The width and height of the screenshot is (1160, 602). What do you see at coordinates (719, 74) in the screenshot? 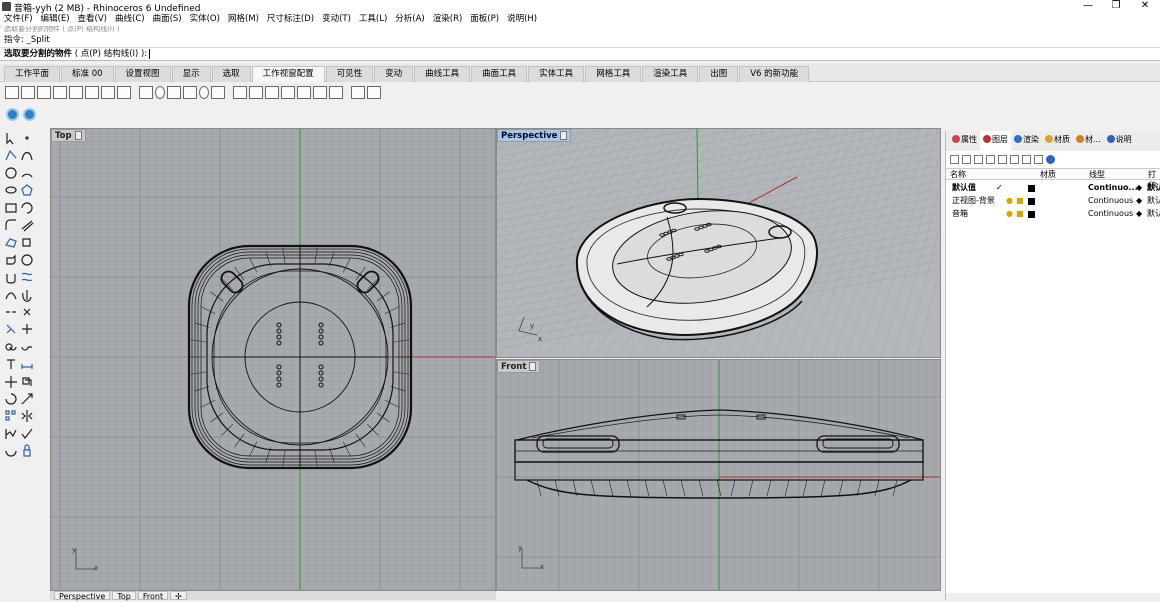
I see `tab-drafting: 出图` at bounding box center [719, 74].